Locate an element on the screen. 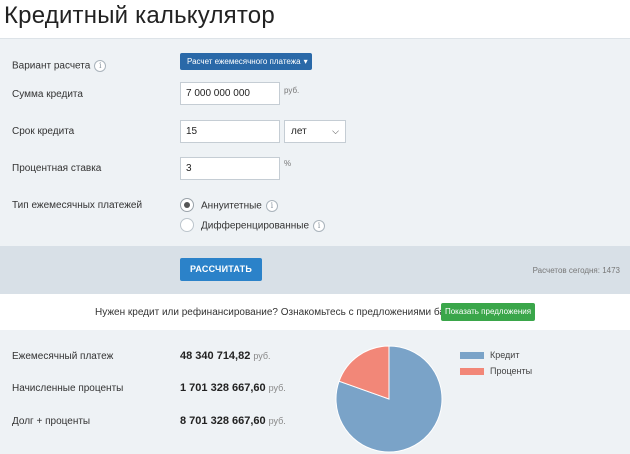 Image resolution: width=630 pixels, height=454 pixels. calculation-variant-dropdown: Расчет ежемесячного платежа ▾ is located at coordinates (246, 61).